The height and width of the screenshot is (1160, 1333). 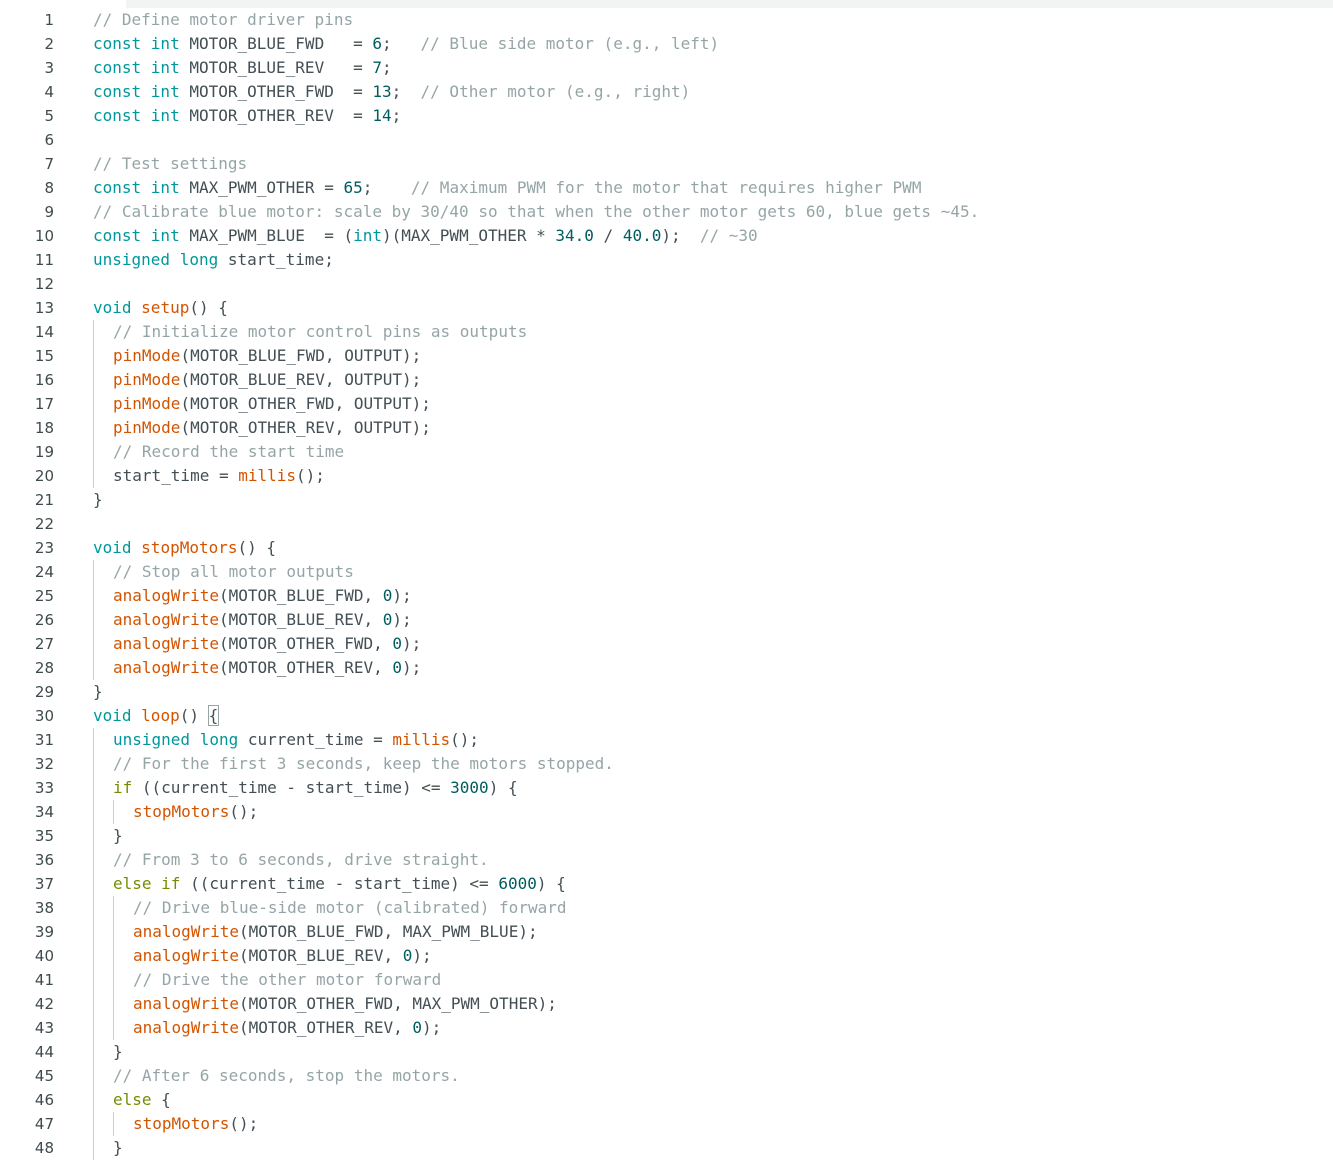 What do you see at coordinates (713, 380) in the screenshot?
I see `code-line: pinMode(MOTOR_BLUE_REV, OUTPUT);` at bounding box center [713, 380].